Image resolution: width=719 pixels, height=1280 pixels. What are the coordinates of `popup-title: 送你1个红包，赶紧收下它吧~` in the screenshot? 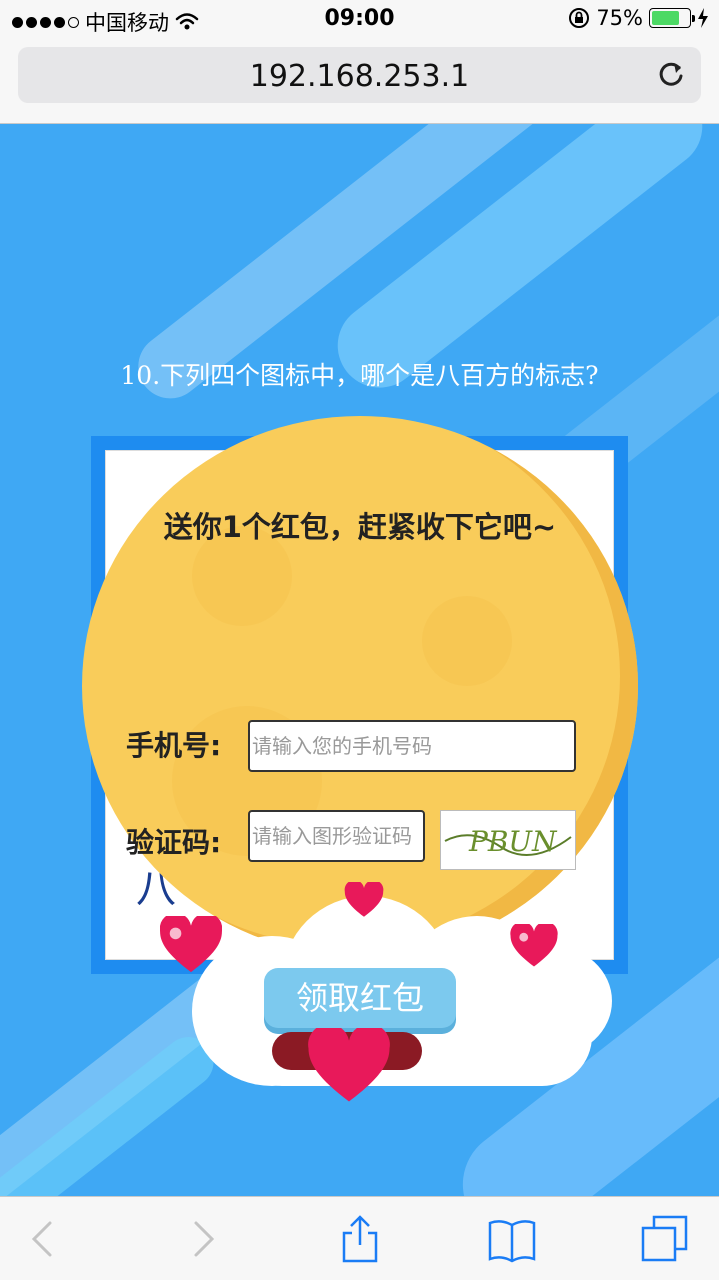 It's located at (360, 527).